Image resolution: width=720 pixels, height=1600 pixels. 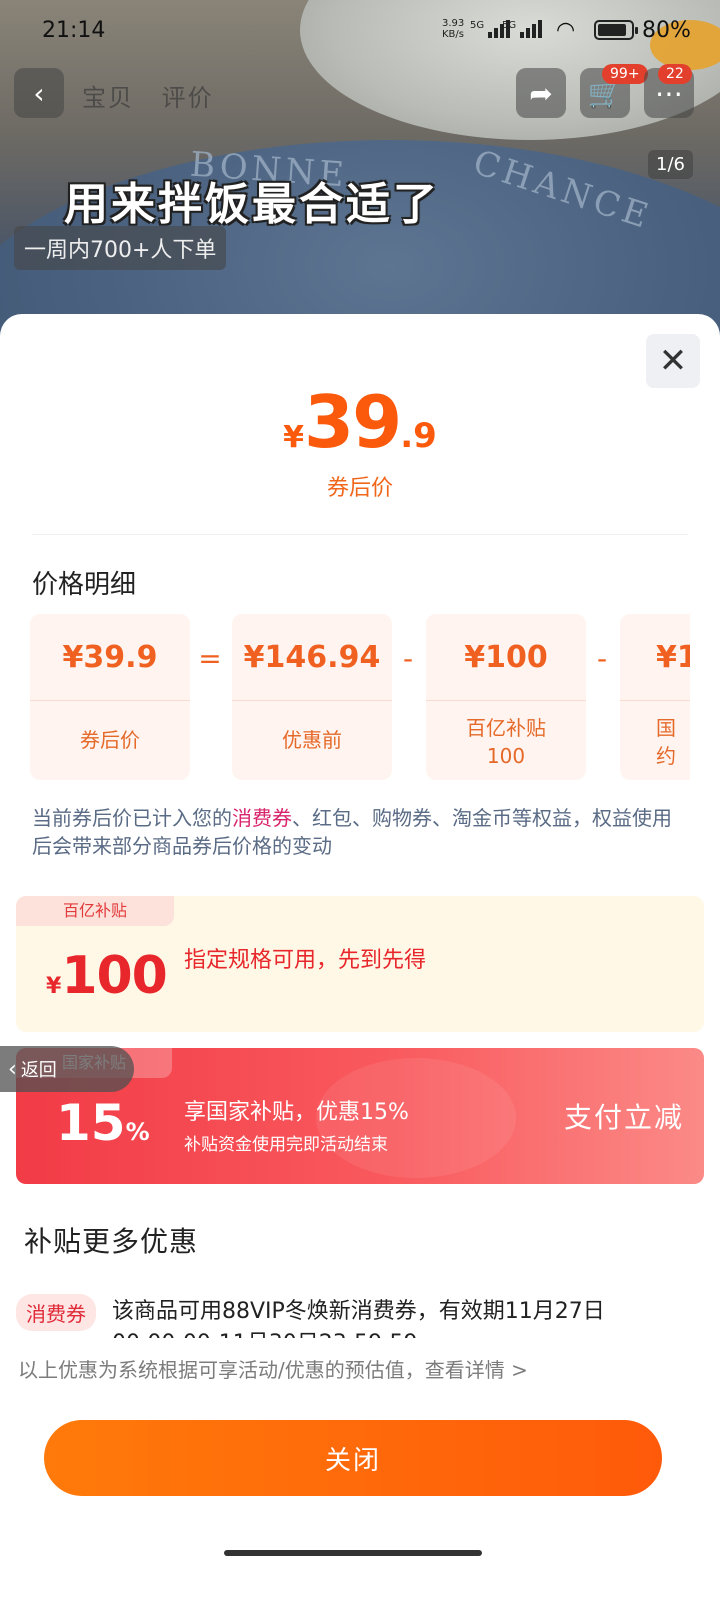 What do you see at coordinates (655, 697) in the screenshot?
I see `breakdown-card: ¥1 国 约` at bounding box center [655, 697].